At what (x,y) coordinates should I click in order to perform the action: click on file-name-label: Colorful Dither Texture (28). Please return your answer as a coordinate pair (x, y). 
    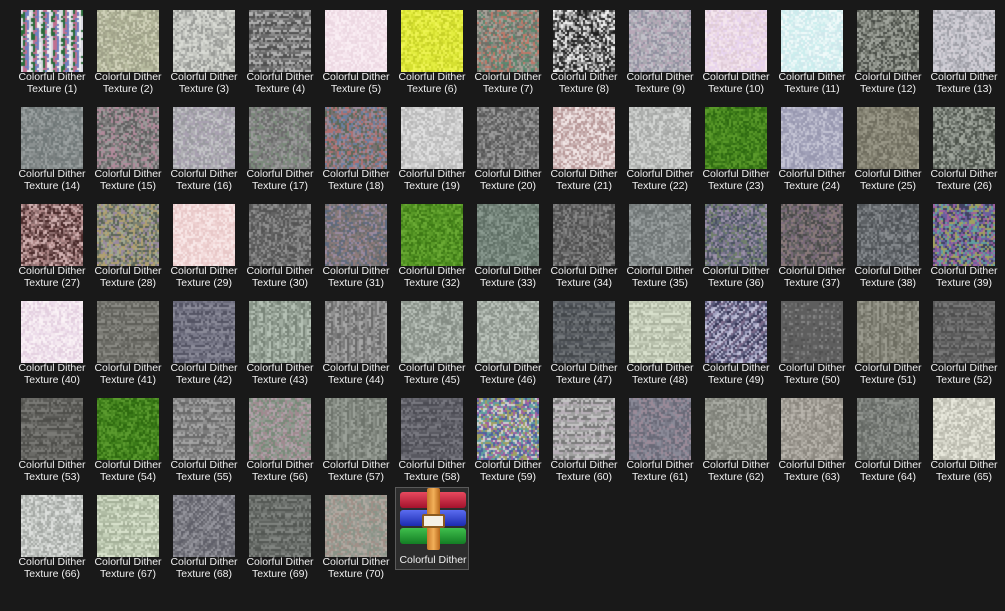
    Looking at the image, I should click on (128, 277).